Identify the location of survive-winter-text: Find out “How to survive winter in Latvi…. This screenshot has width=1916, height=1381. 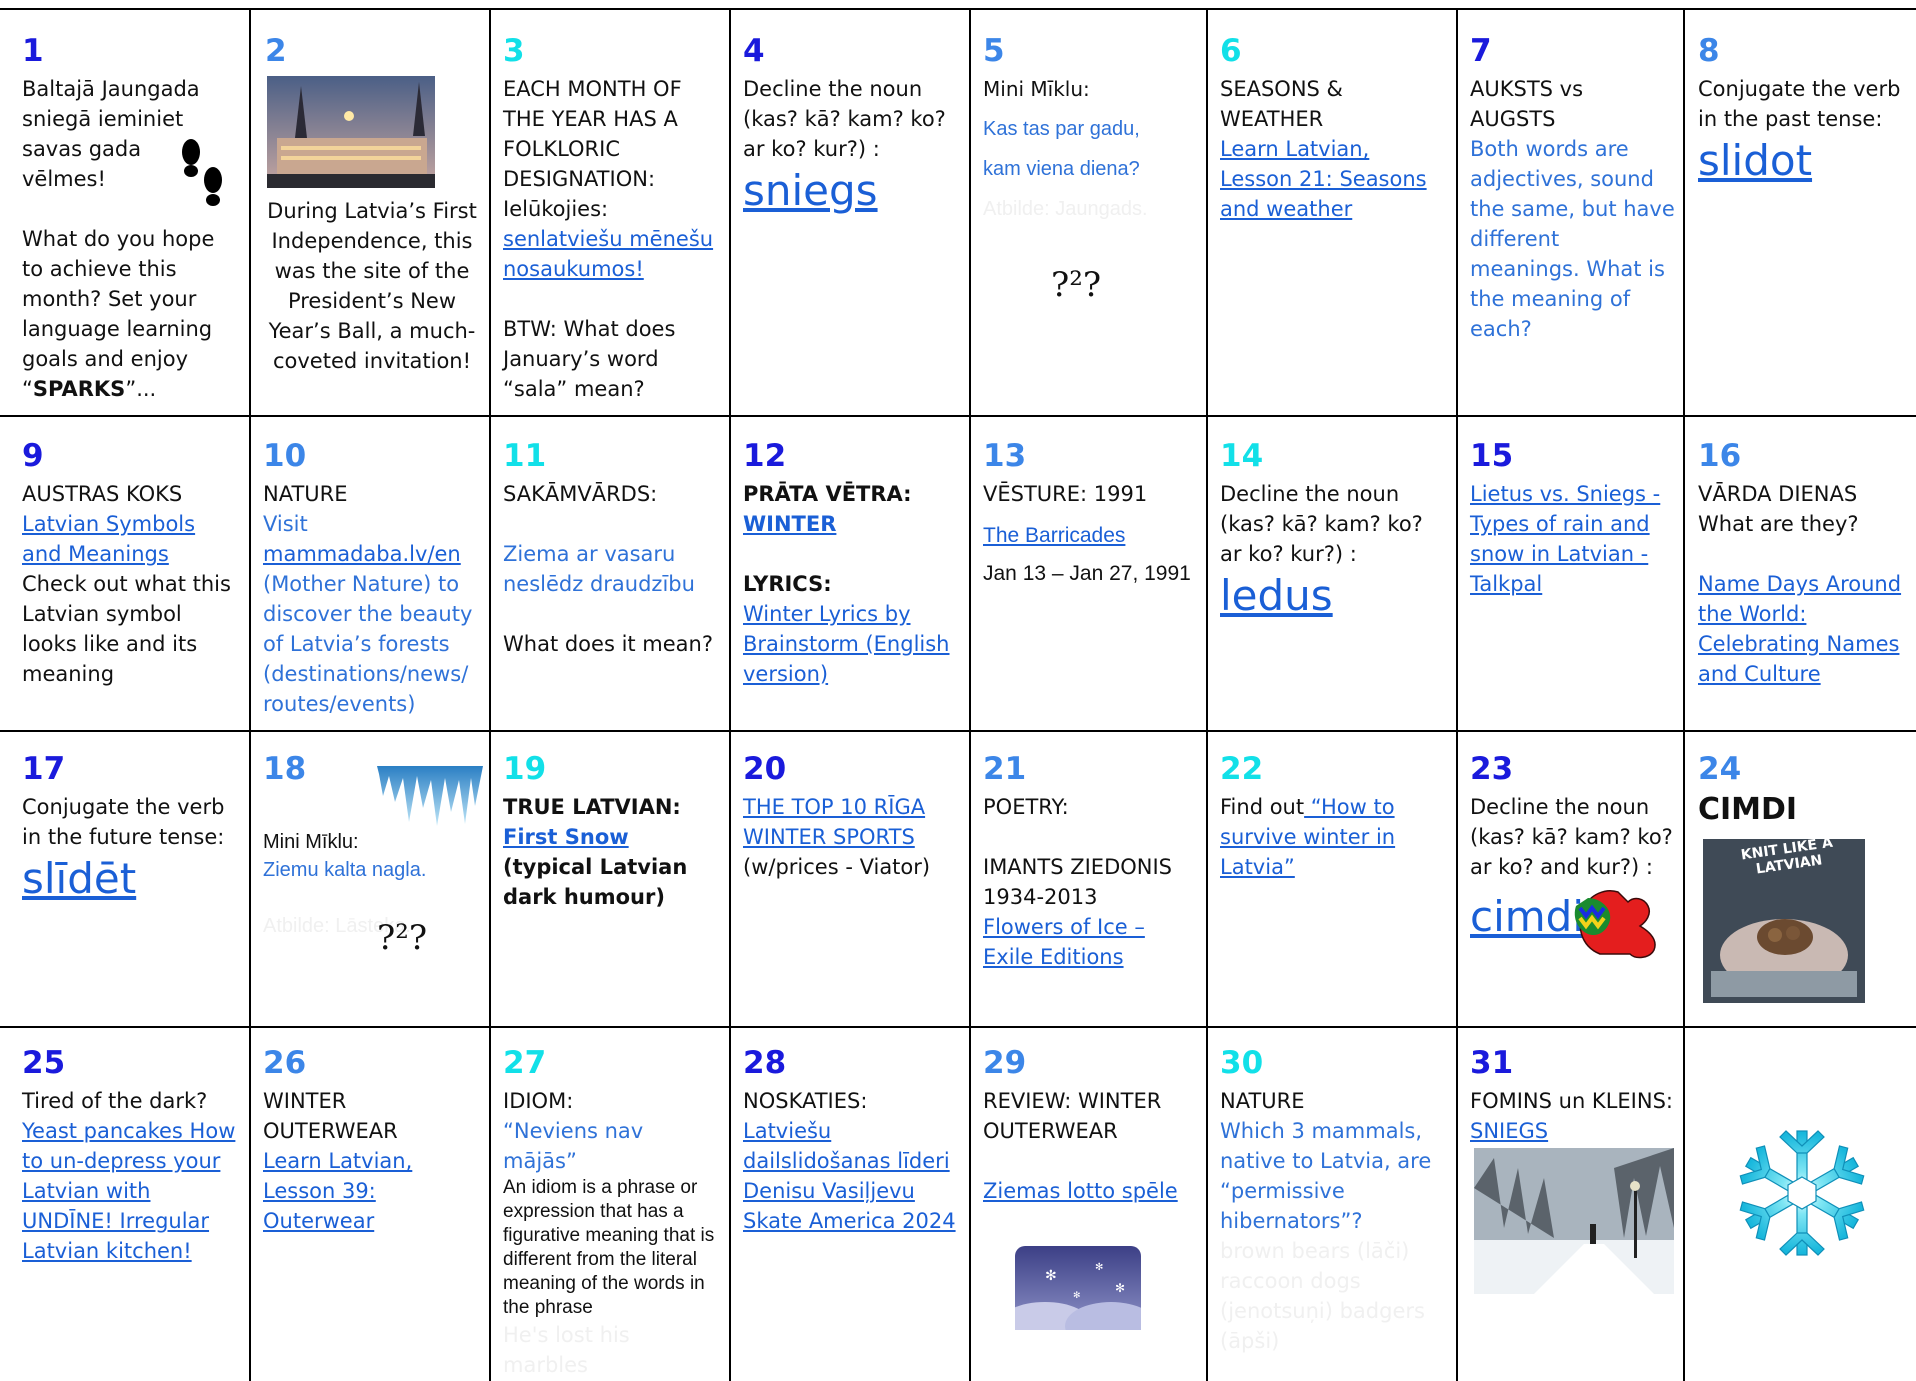
(1308, 837).